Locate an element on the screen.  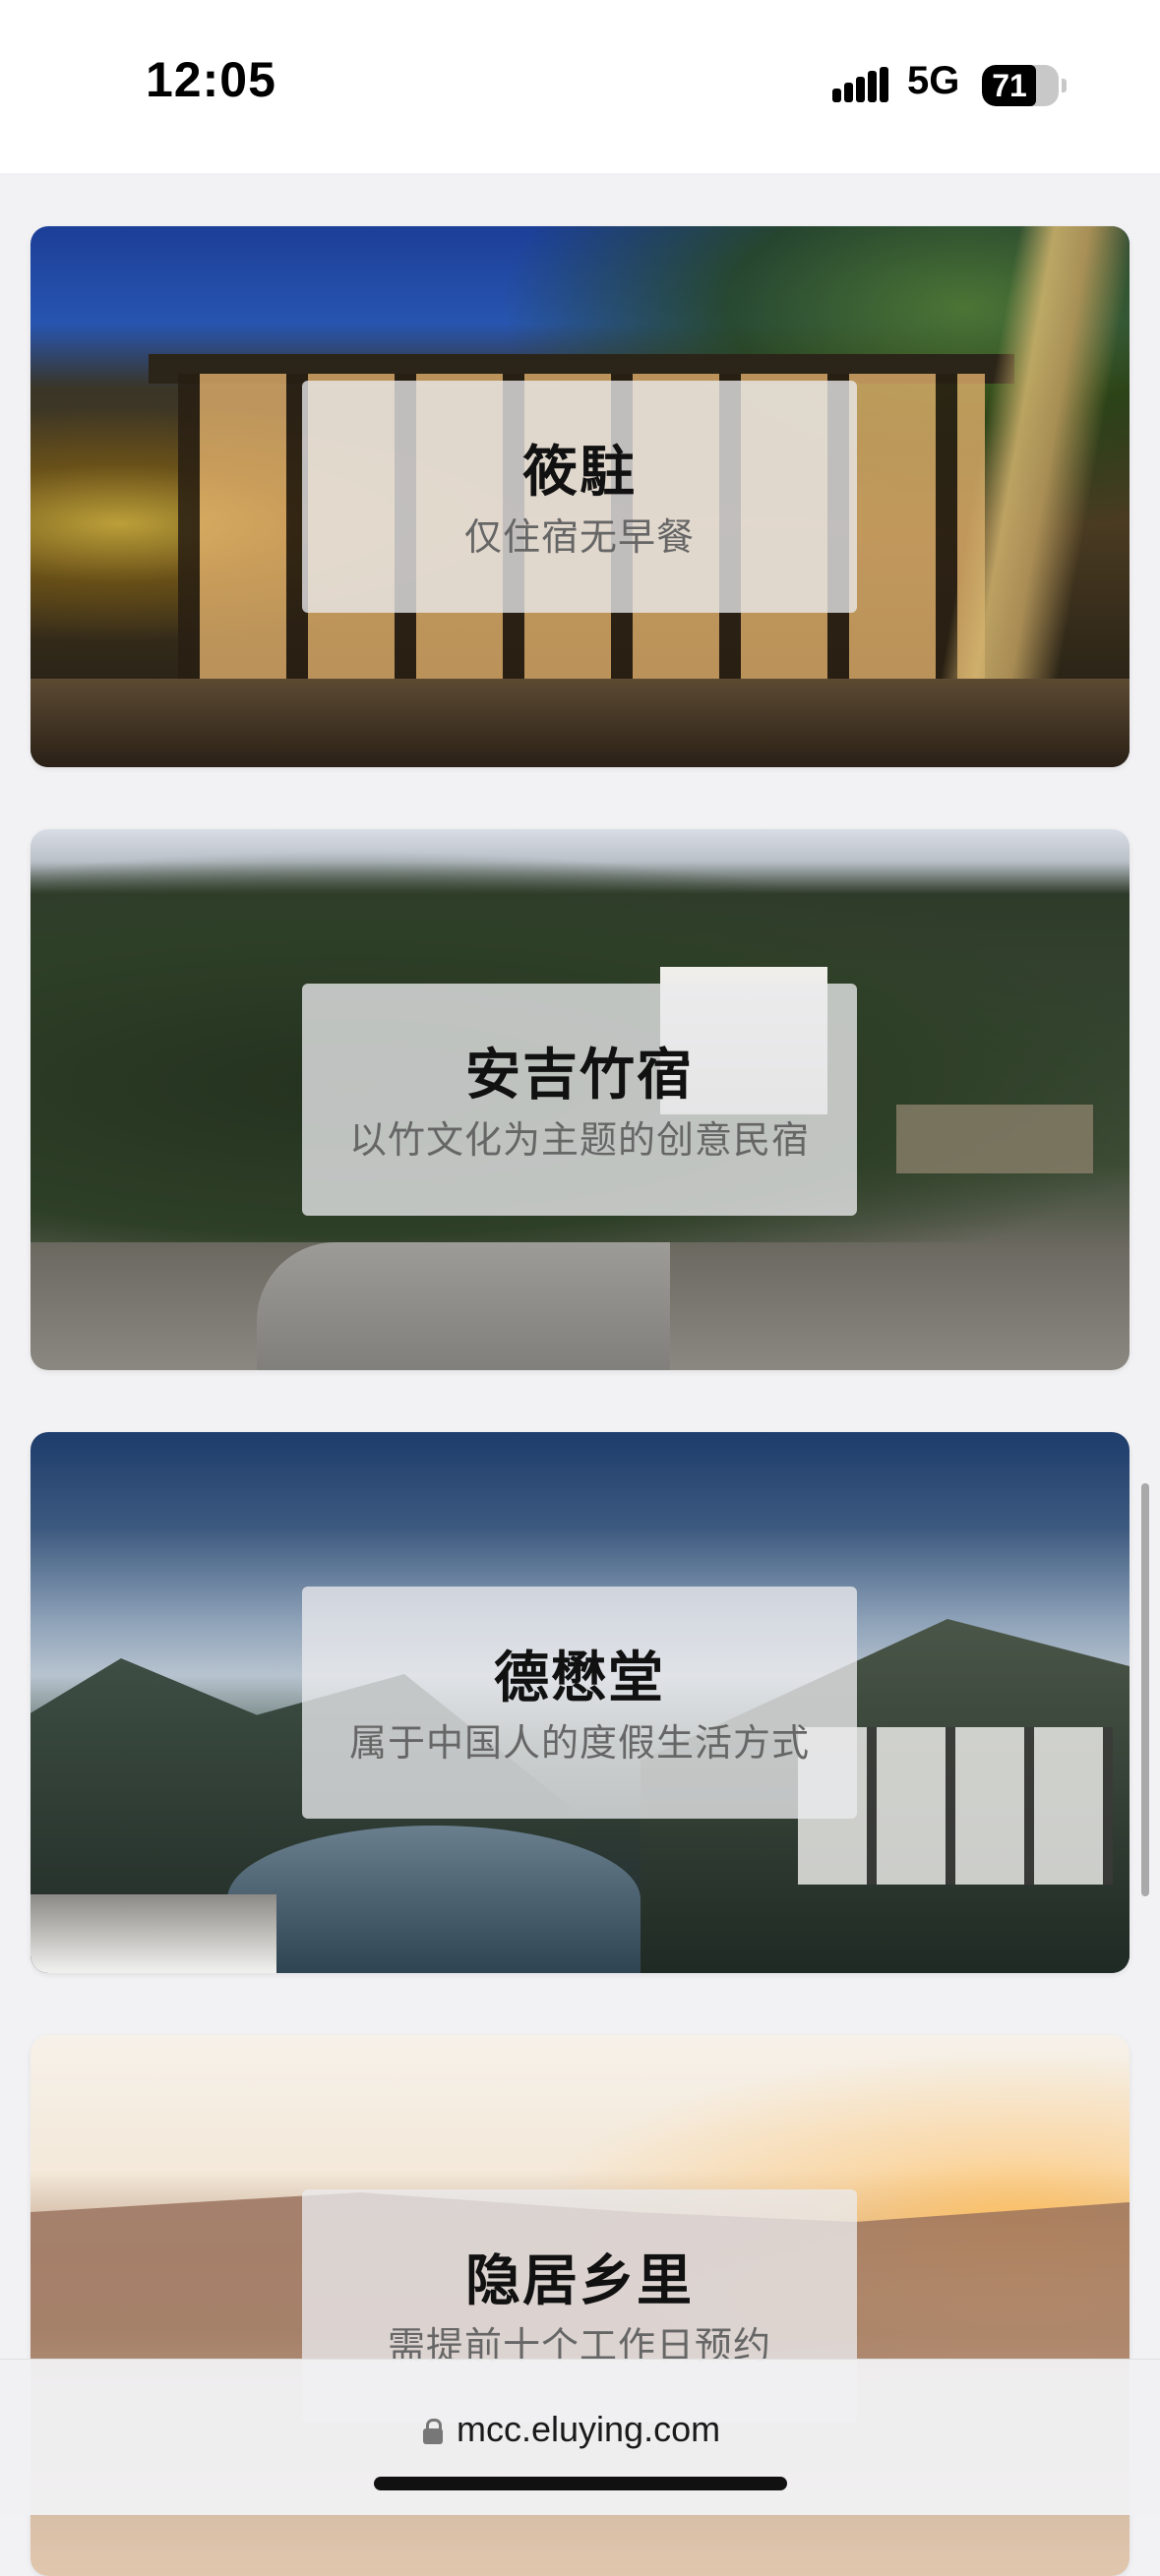
card-label-panel: 筱駐 仅住宿无早餐 is located at coordinates (579, 497).